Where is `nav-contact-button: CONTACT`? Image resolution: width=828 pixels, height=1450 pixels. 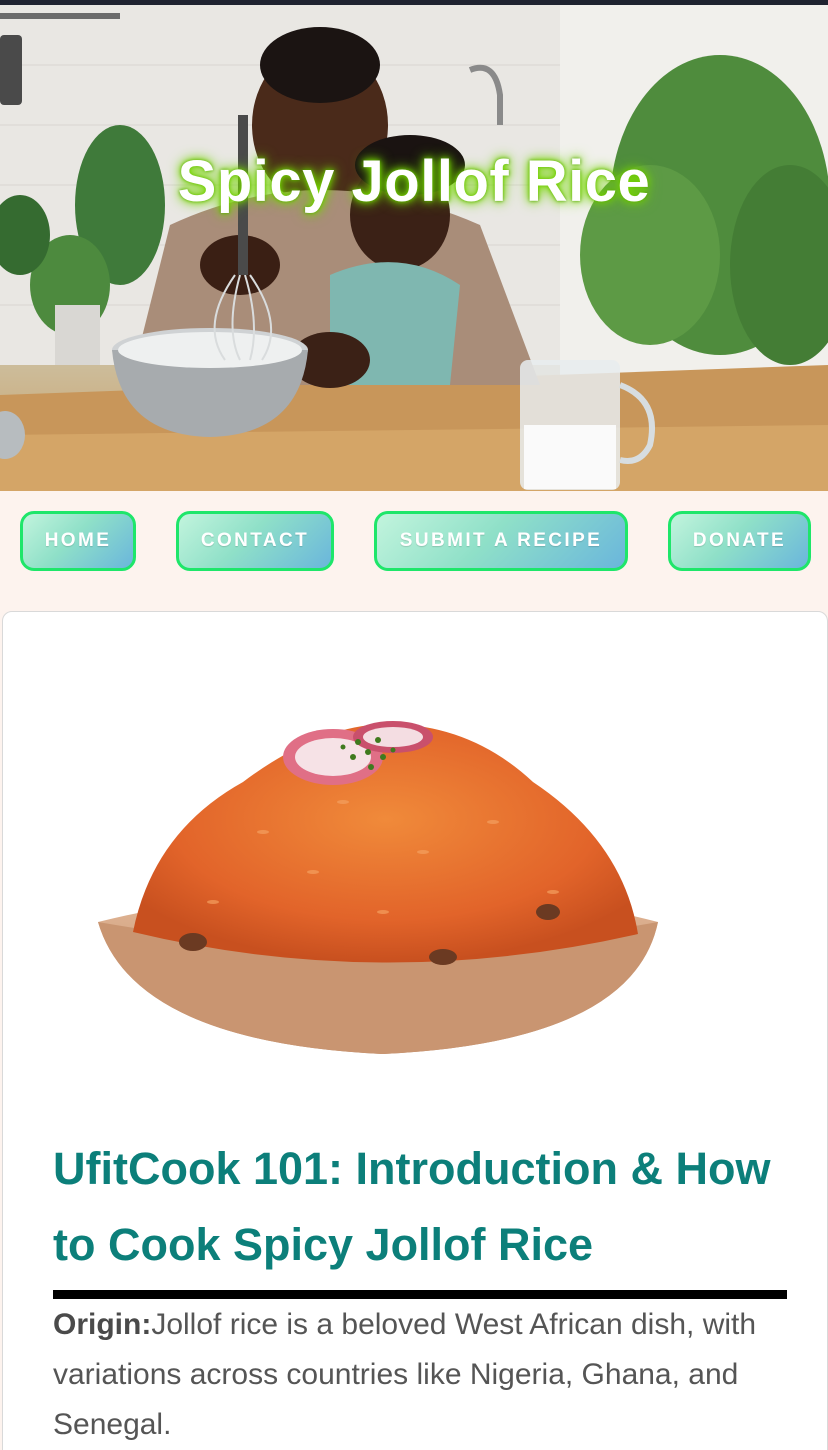 nav-contact-button: CONTACT is located at coordinates (255, 541).